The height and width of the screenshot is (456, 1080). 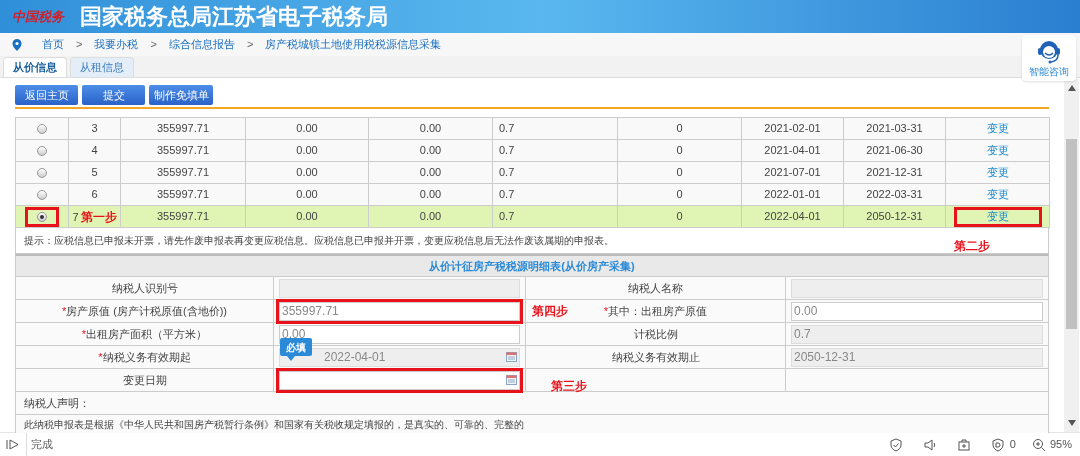 What do you see at coordinates (917, 357) in the screenshot?
I see `input-field: 2050-12-31` at bounding box center [917, 357].